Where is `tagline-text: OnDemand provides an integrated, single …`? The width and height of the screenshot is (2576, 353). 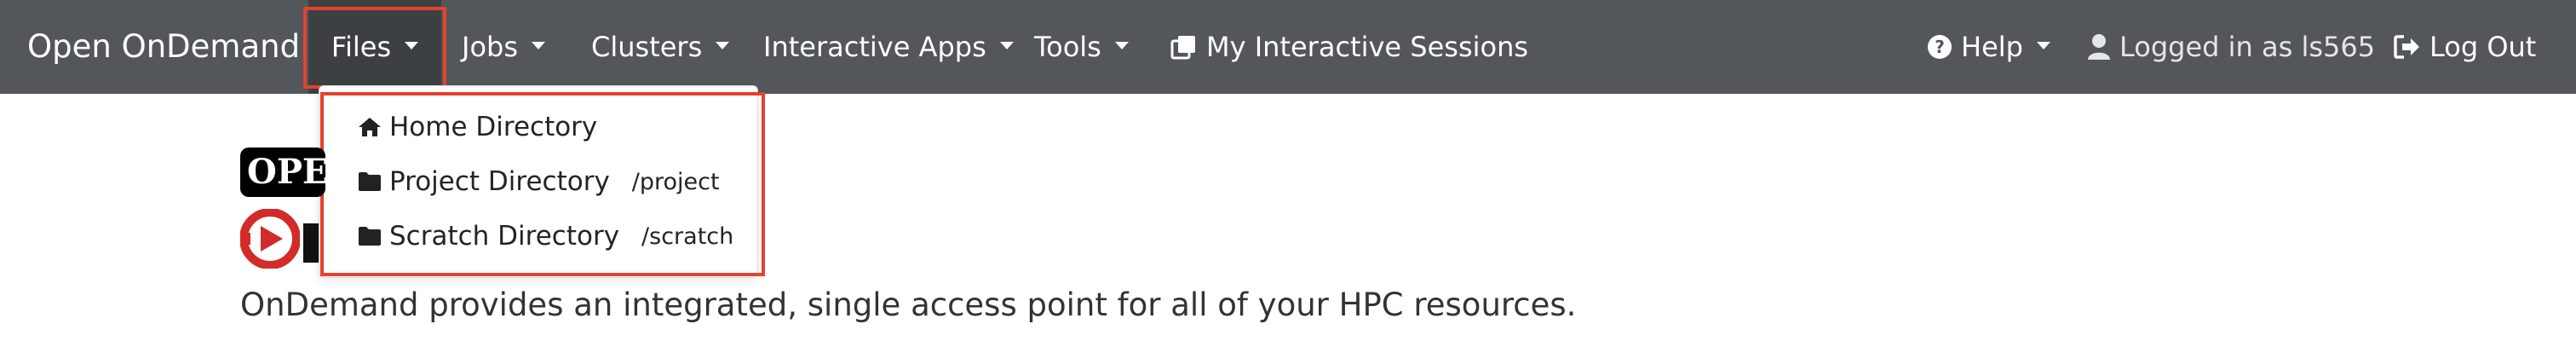
tagline-text: OnDemand provides an integrated, single … is located at coordinates (908, 304).